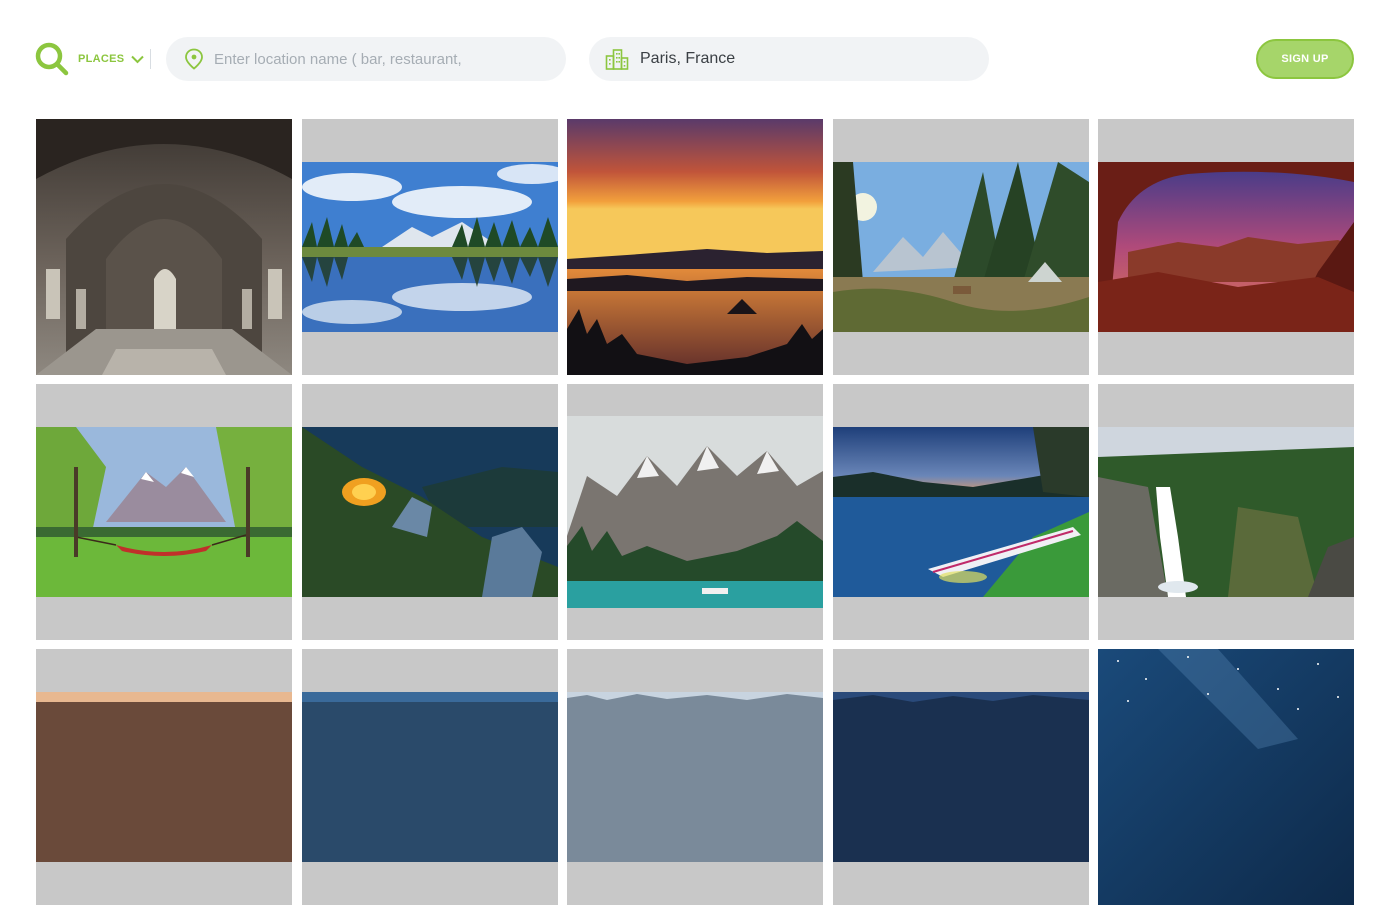  I want to click on photo-tile-forest-camp, so click(961, 247).